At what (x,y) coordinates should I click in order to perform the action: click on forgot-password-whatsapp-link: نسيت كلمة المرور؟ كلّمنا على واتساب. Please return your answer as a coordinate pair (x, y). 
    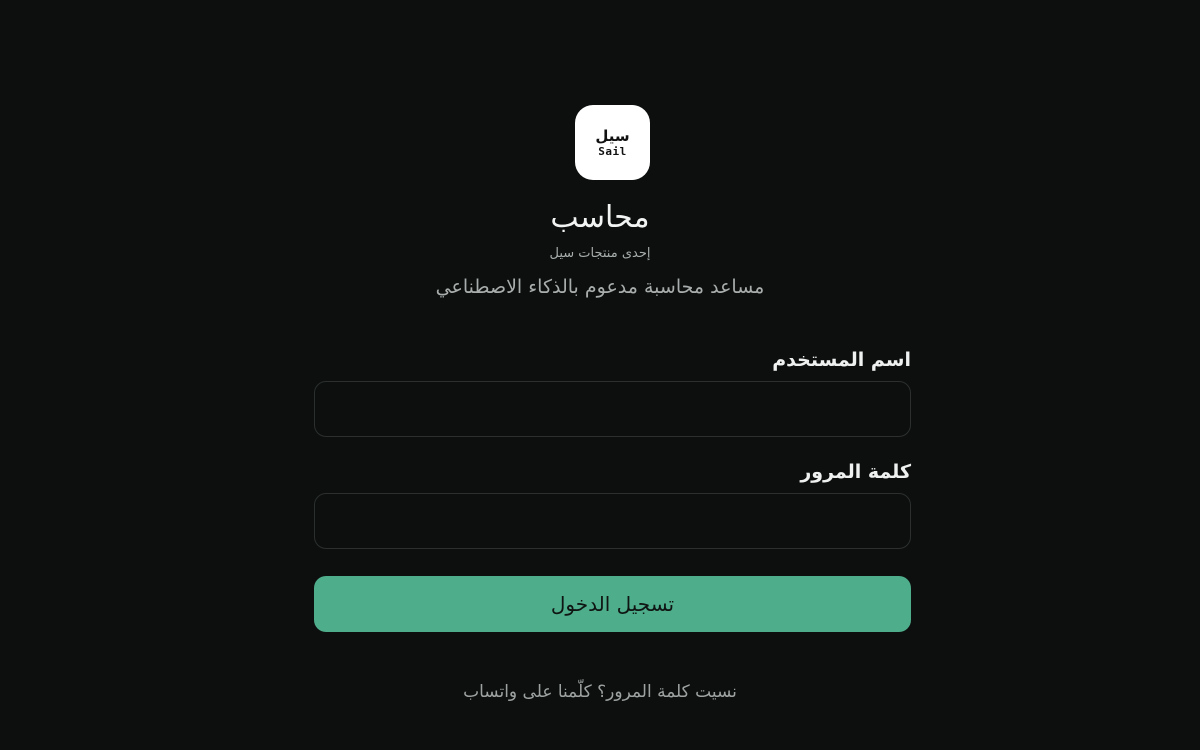
    Looking at the image, I should click on (600, 692).